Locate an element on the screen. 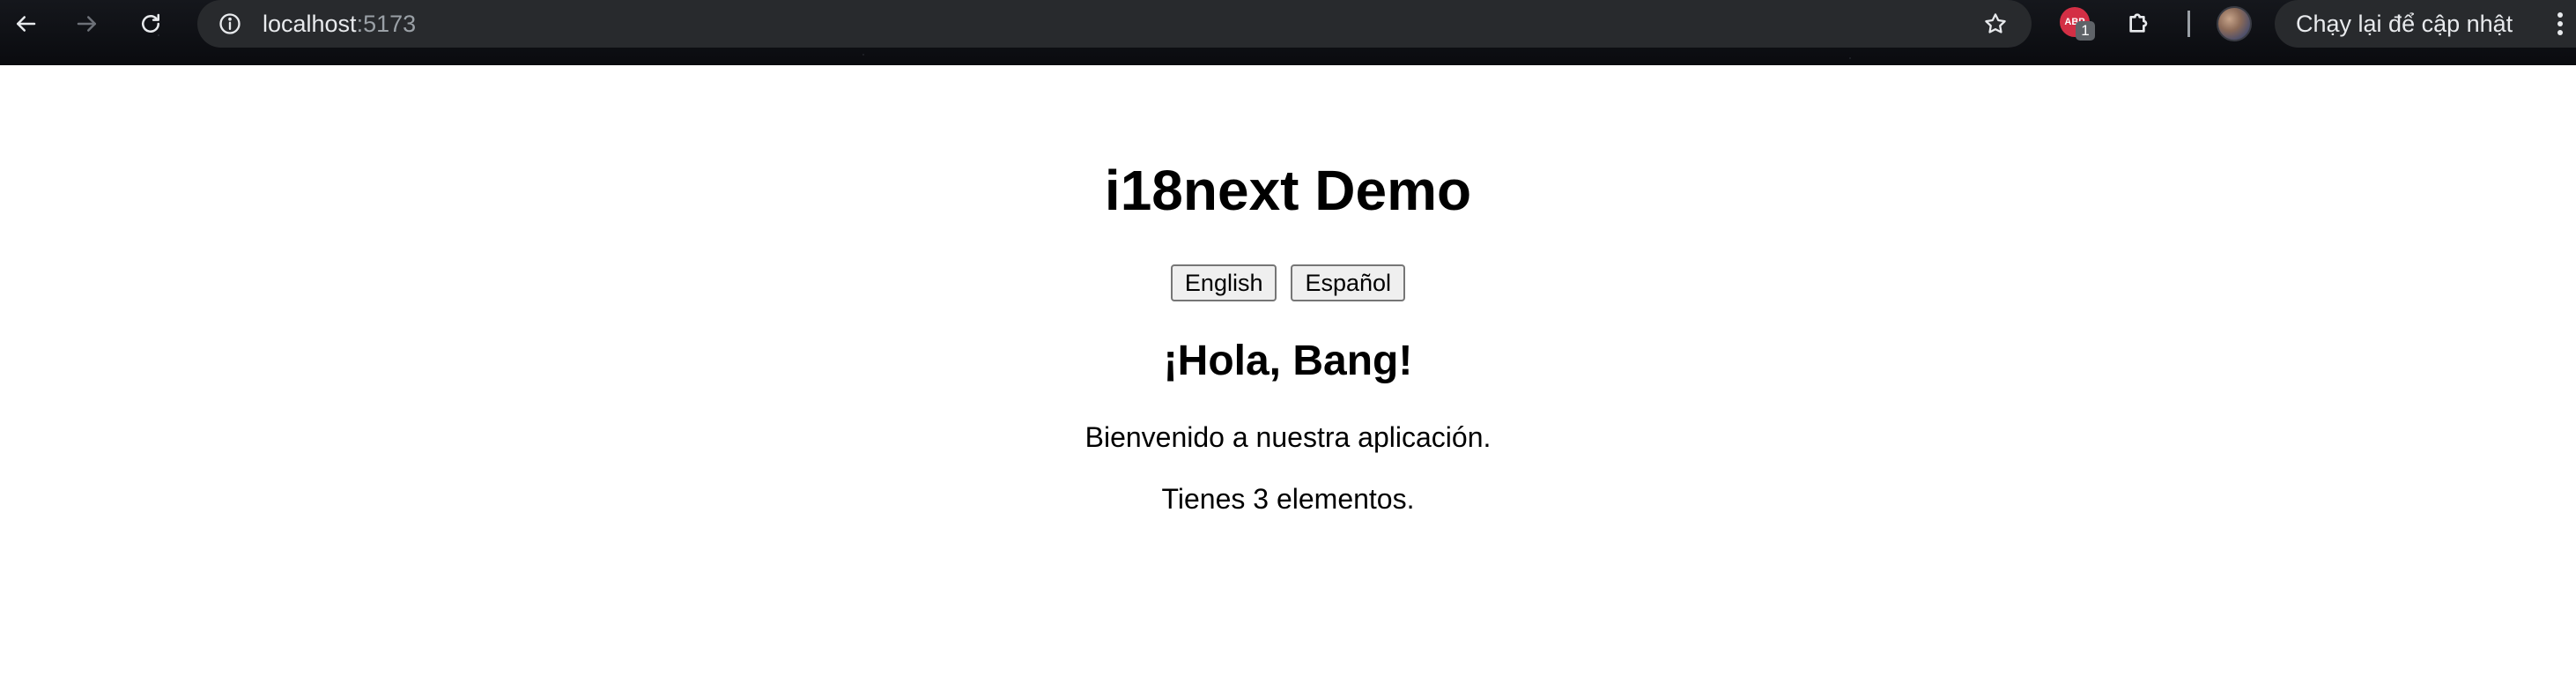  update-button: Chạy lại để cập nhật is located at coordinates (2425, 24).